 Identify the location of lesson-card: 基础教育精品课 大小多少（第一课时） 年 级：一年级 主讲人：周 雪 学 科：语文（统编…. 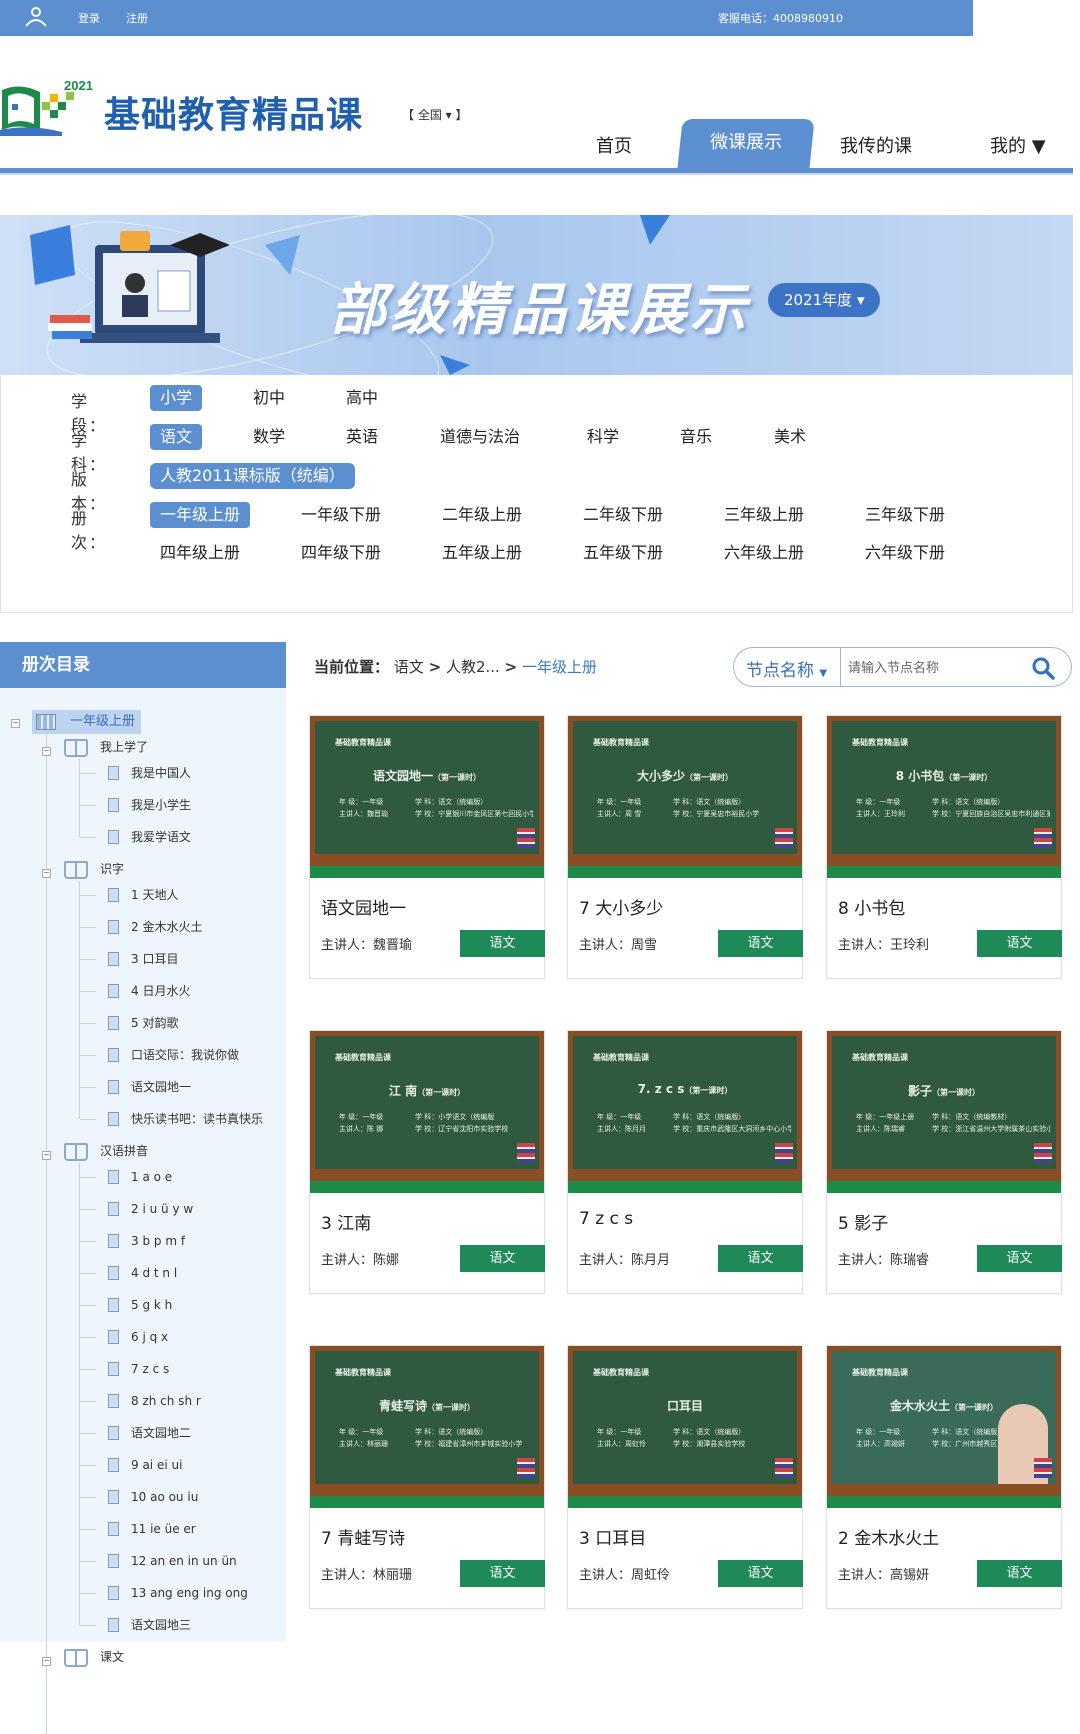
(685, 847).